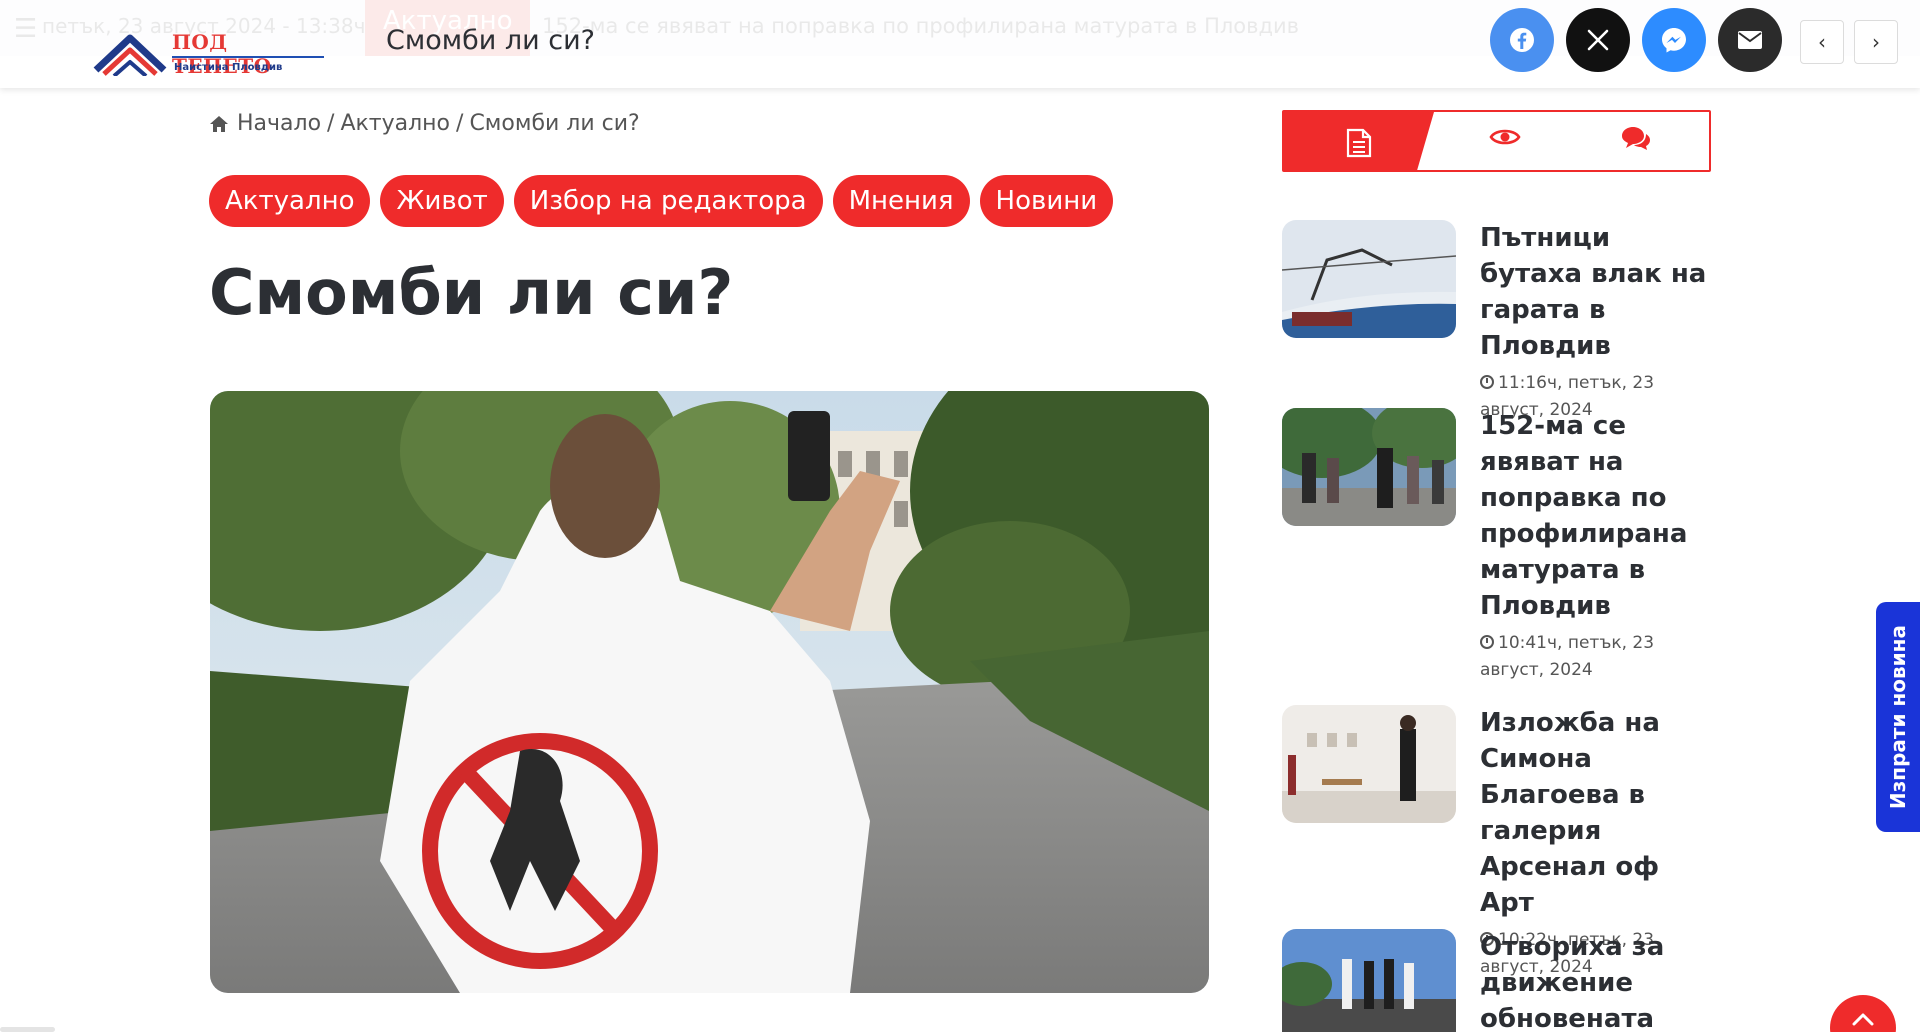 This screenshot has width=1920, height=1032. I want to click on eye-icon, so click(1505, 137).